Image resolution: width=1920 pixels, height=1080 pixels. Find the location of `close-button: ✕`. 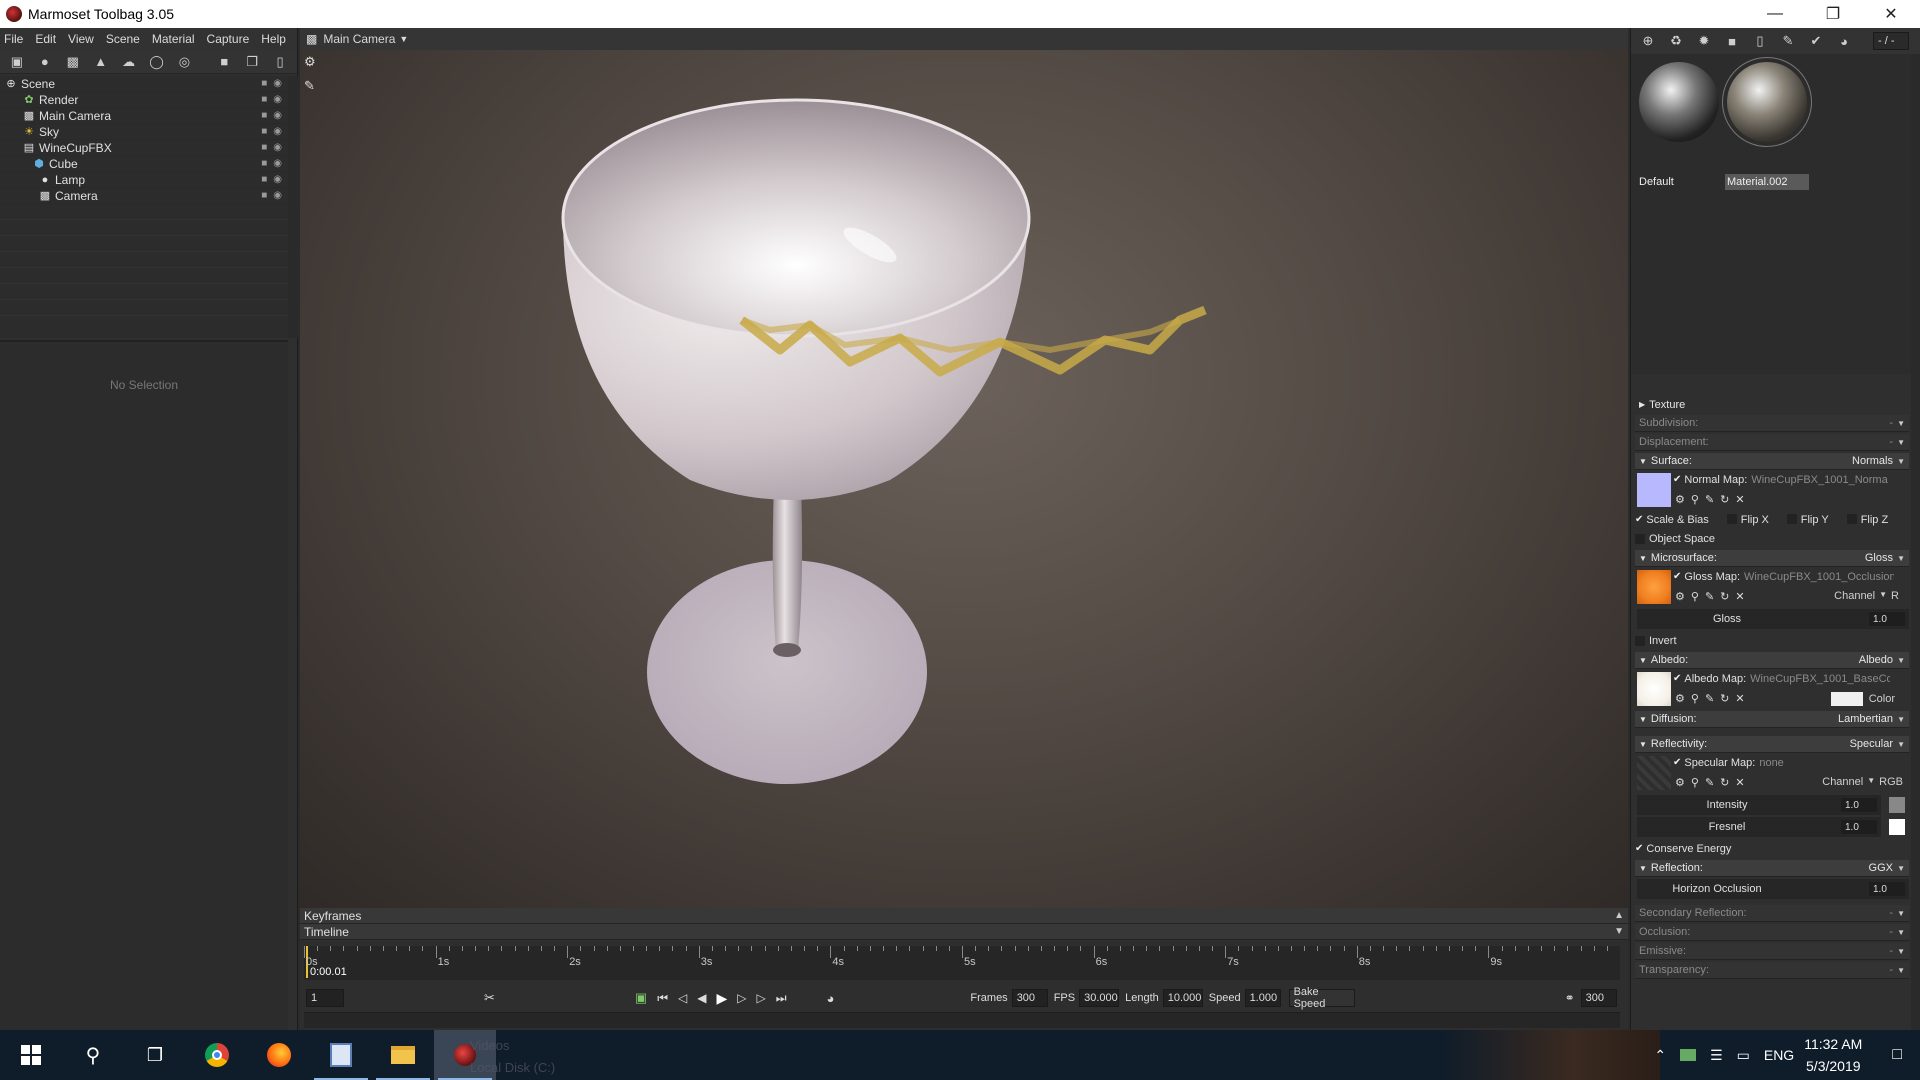

close-button: ✕ is located at coordinates (1891, 14).